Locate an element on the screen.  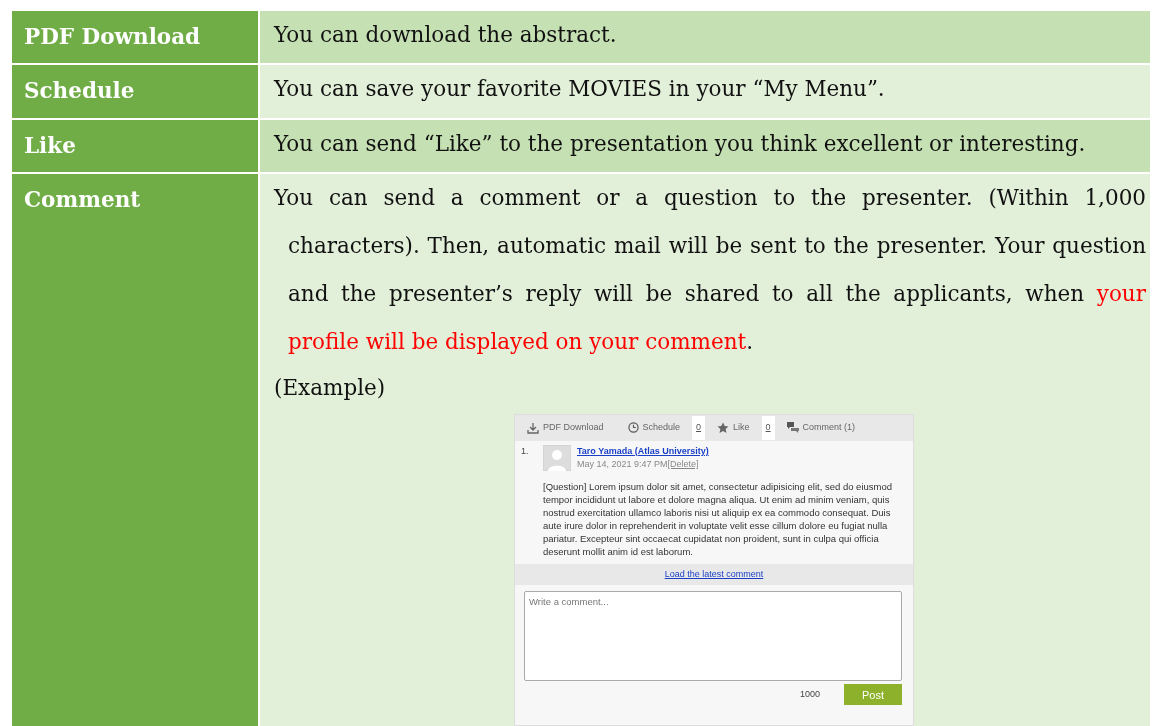
schedule-tab: Schedule is located at coordinates (654, 427).